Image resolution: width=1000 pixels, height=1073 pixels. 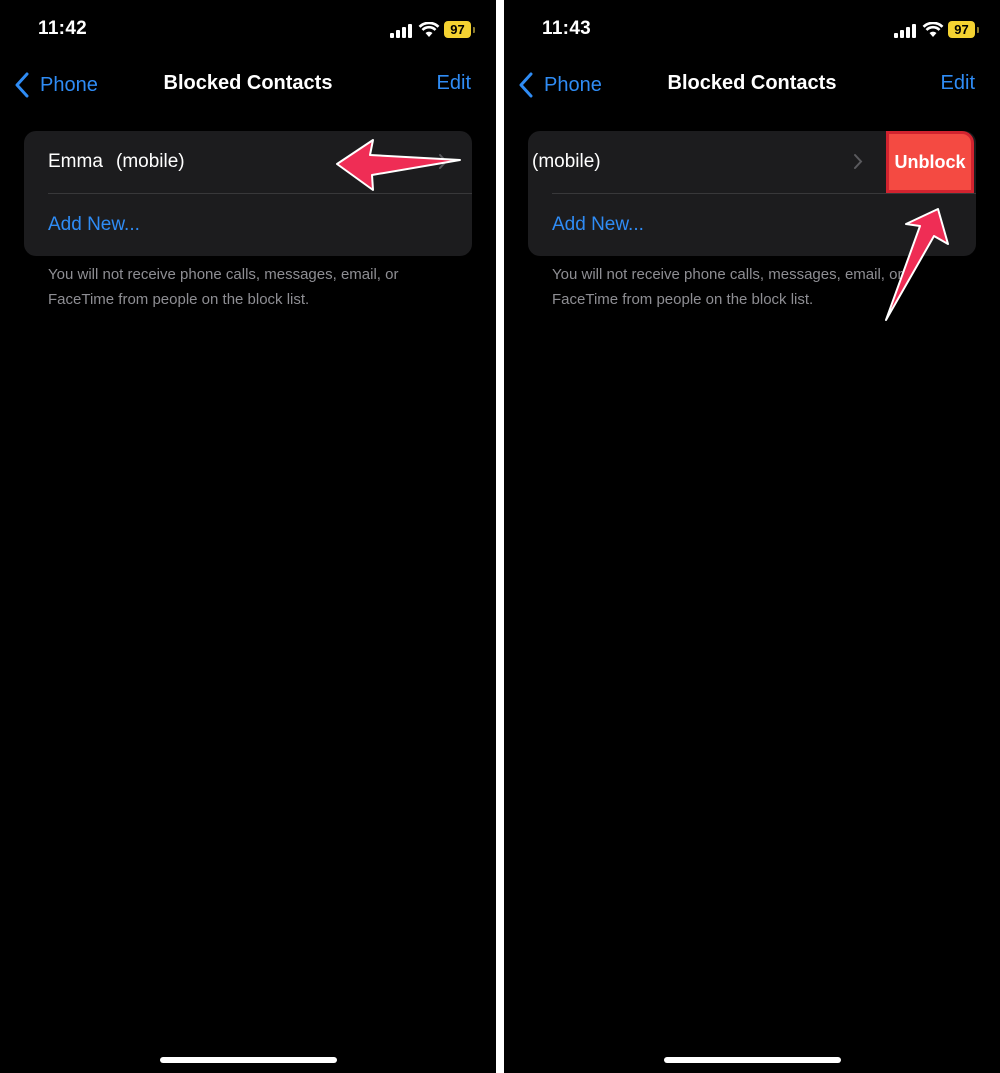 What do you see at coordinates (63, 28) in the screenshot?
I see `status-time: 11:42` at bounding box center [63, 28].